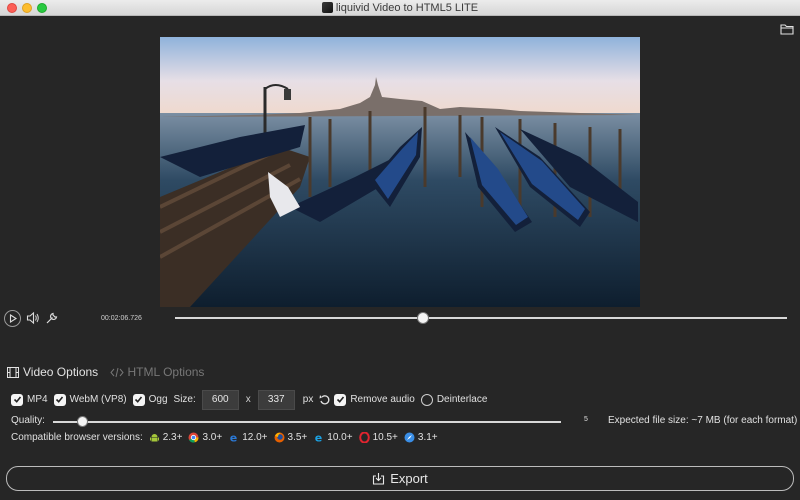 Image resolution: width=800 pixels, height=500 pixels. I want to click on expected-size-note: (for each format), so click(760, 420).